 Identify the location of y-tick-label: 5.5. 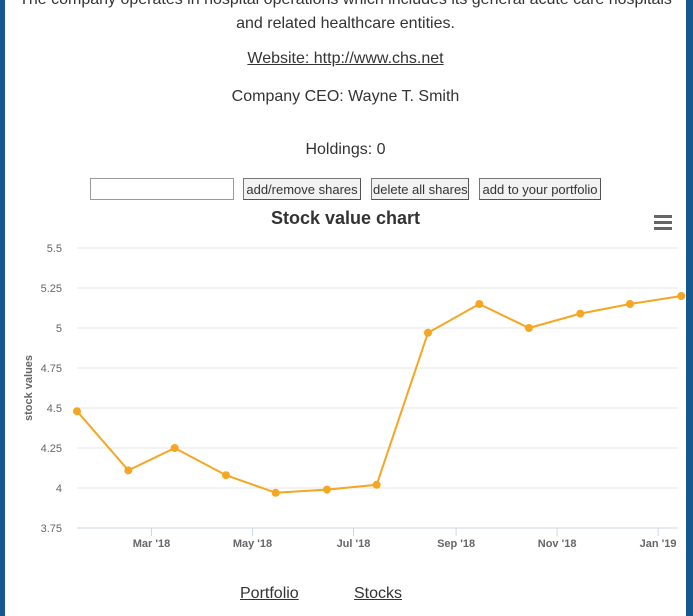
(54, 249).